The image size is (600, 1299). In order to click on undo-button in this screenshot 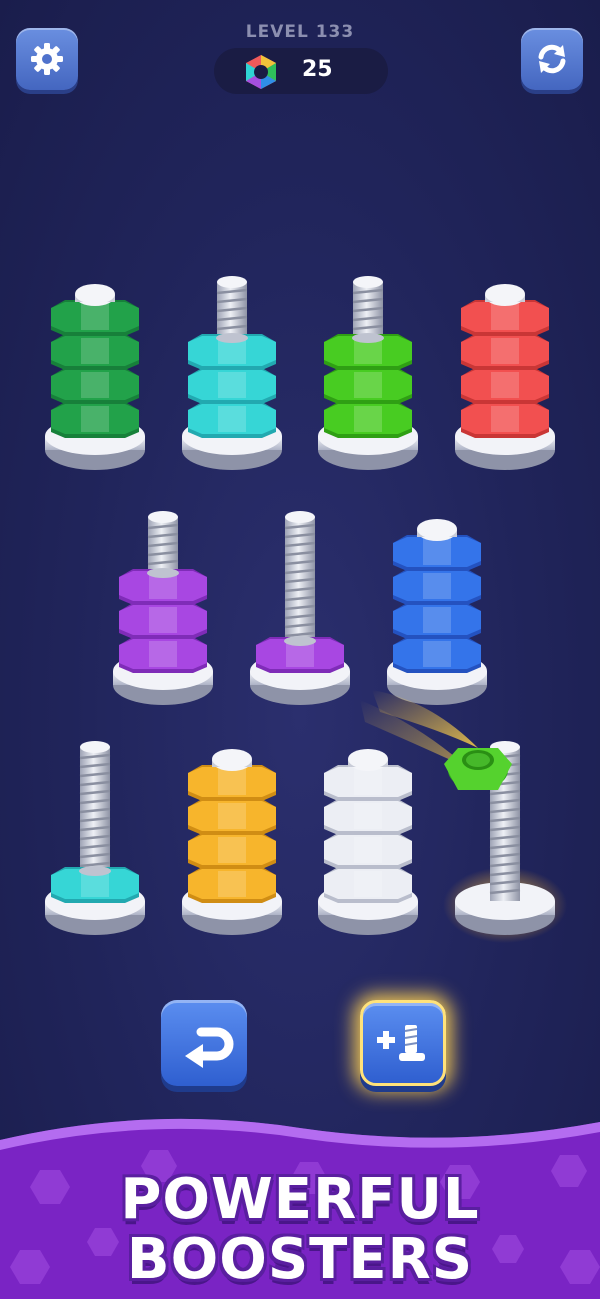, I will do `click(204, 1043)`.